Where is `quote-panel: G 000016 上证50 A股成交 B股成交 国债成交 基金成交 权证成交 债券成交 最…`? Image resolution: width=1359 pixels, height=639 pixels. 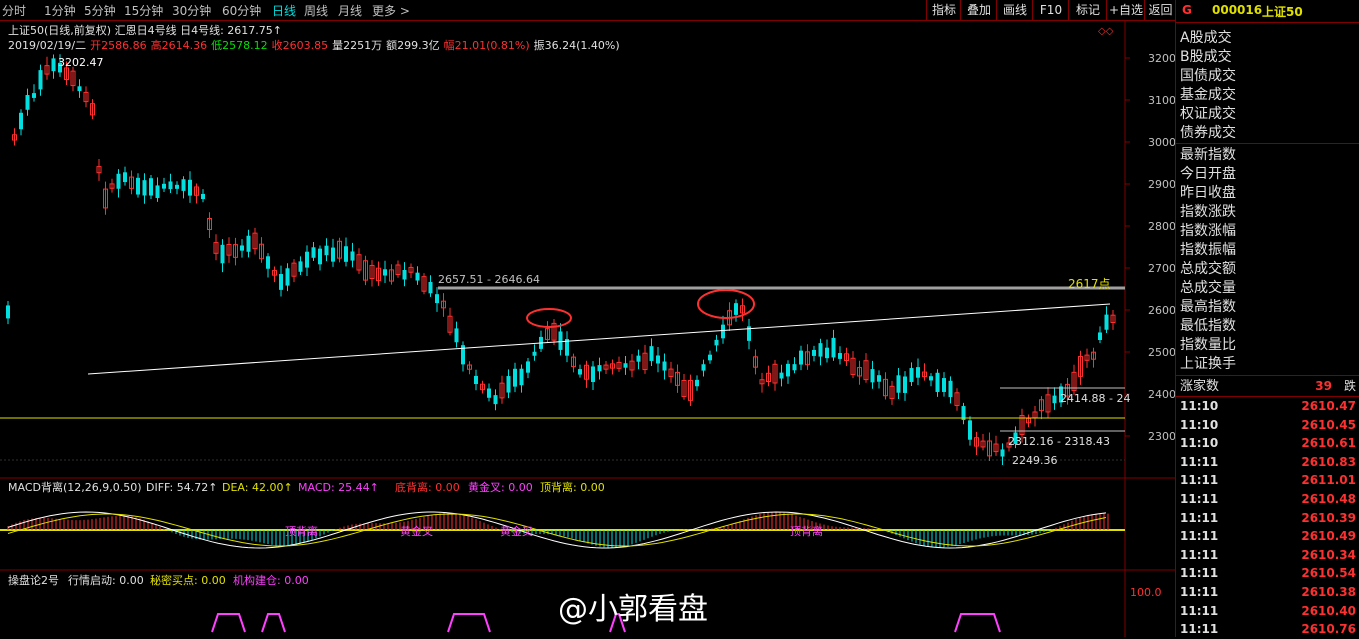 quote-panel: G 000016 上证50 A股成交 B股成交 国债成交 基金成交 权证成交 债券成交 最… is located at coordinates (1267, 318).